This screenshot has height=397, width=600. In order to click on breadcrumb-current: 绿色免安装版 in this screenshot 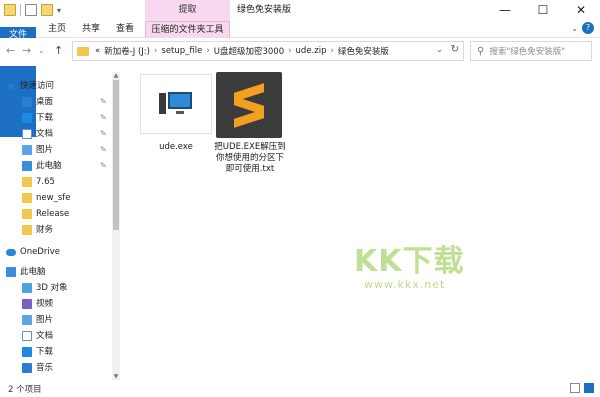, I will do `click(363, 51)`.